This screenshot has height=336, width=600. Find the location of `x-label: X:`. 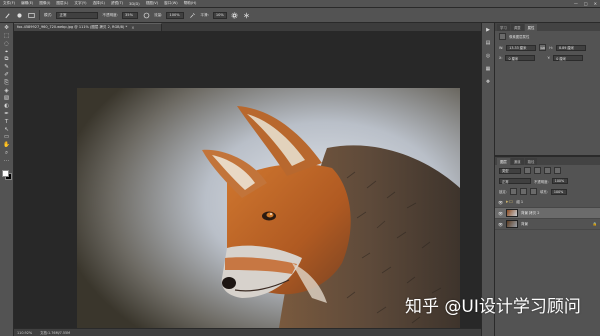

x-label: X: is located at coordinates (501, 58).